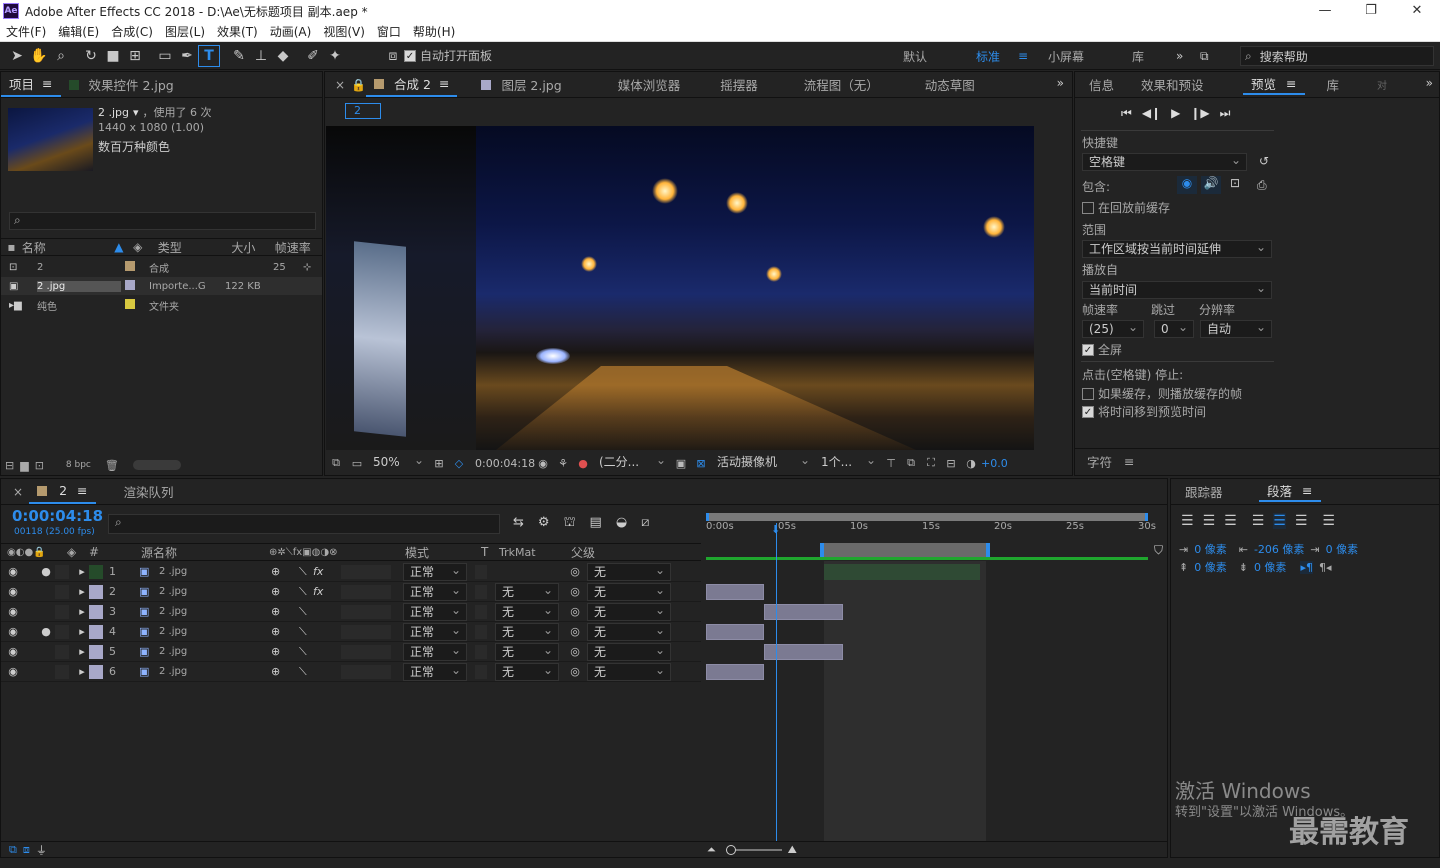  I want to click on include-overlays-icon: ⊡, so click(1235, 185).